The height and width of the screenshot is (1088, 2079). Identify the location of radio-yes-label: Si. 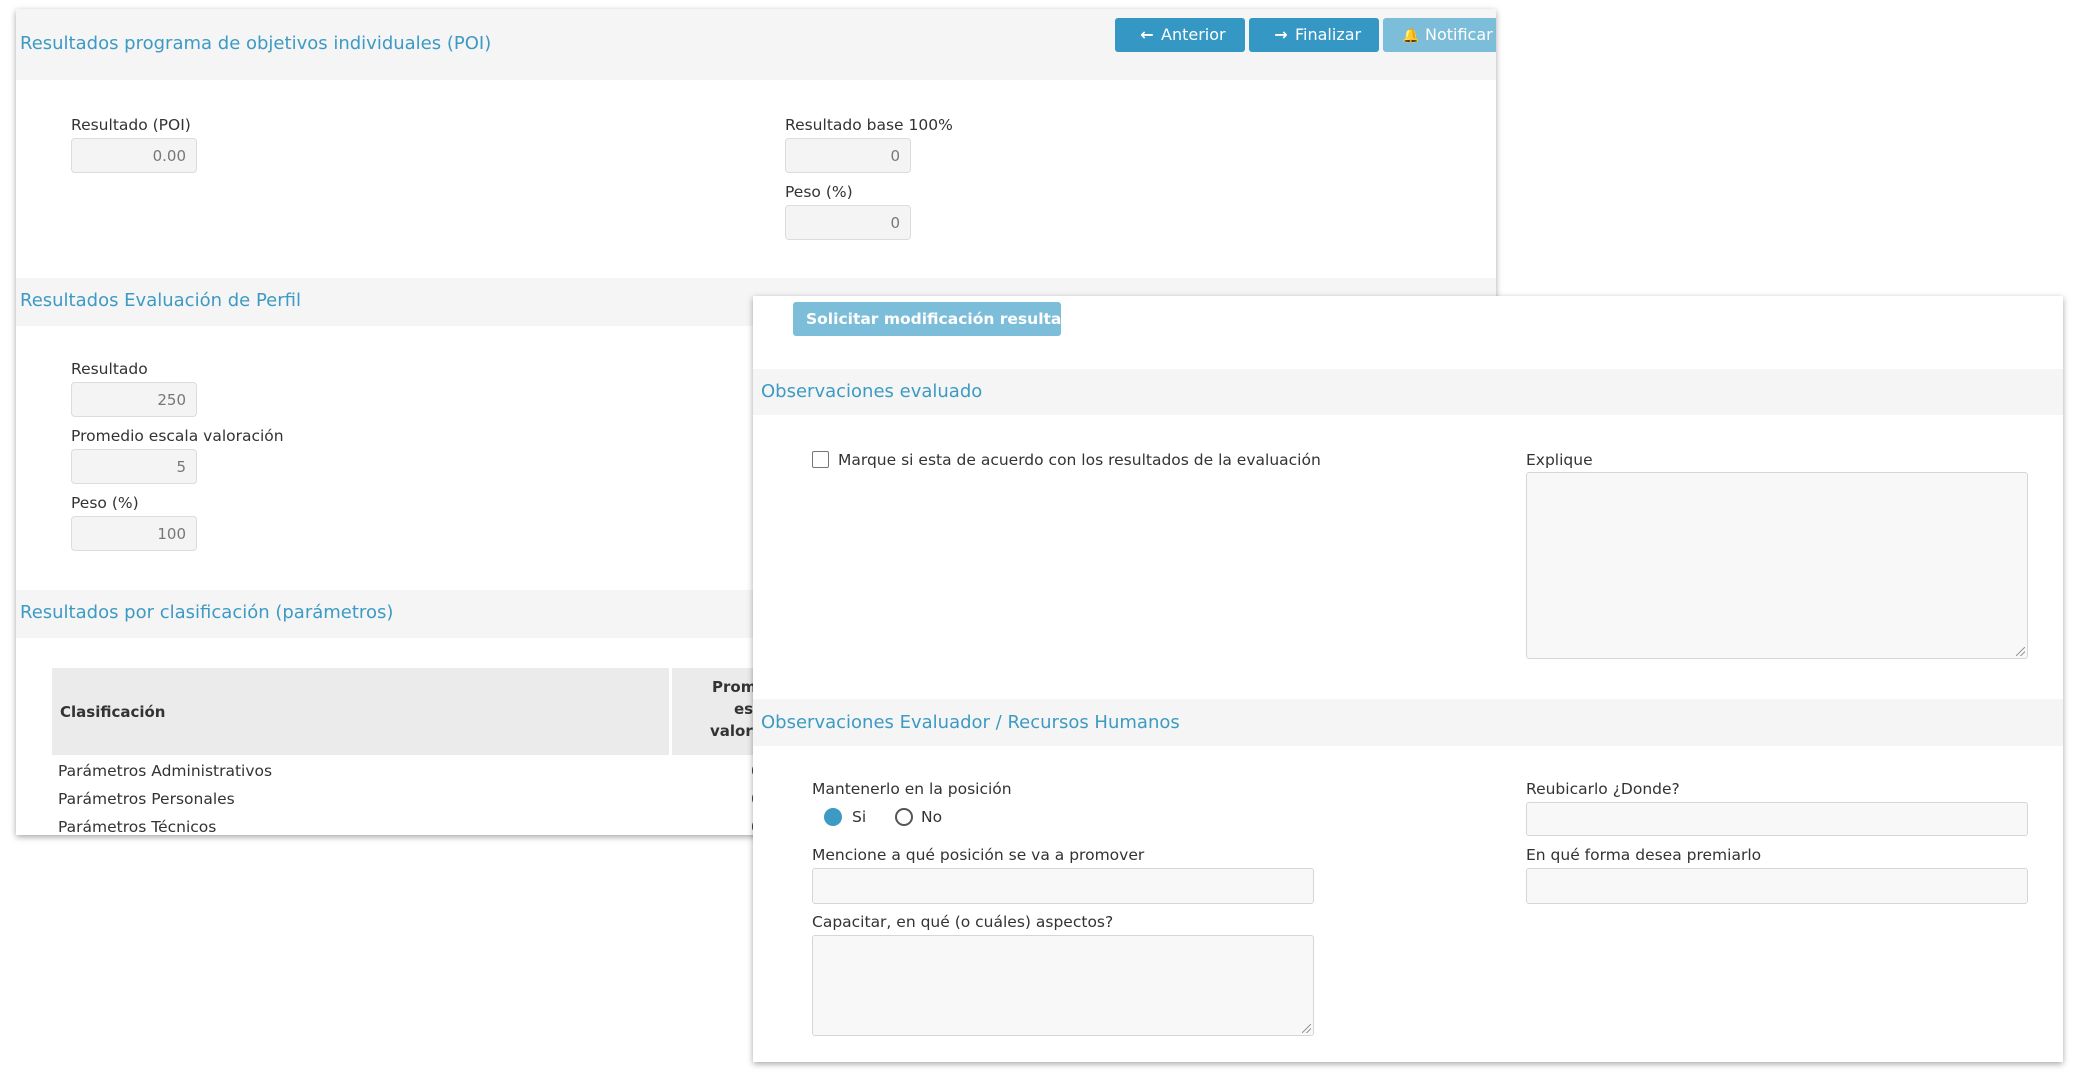
(859, 817).